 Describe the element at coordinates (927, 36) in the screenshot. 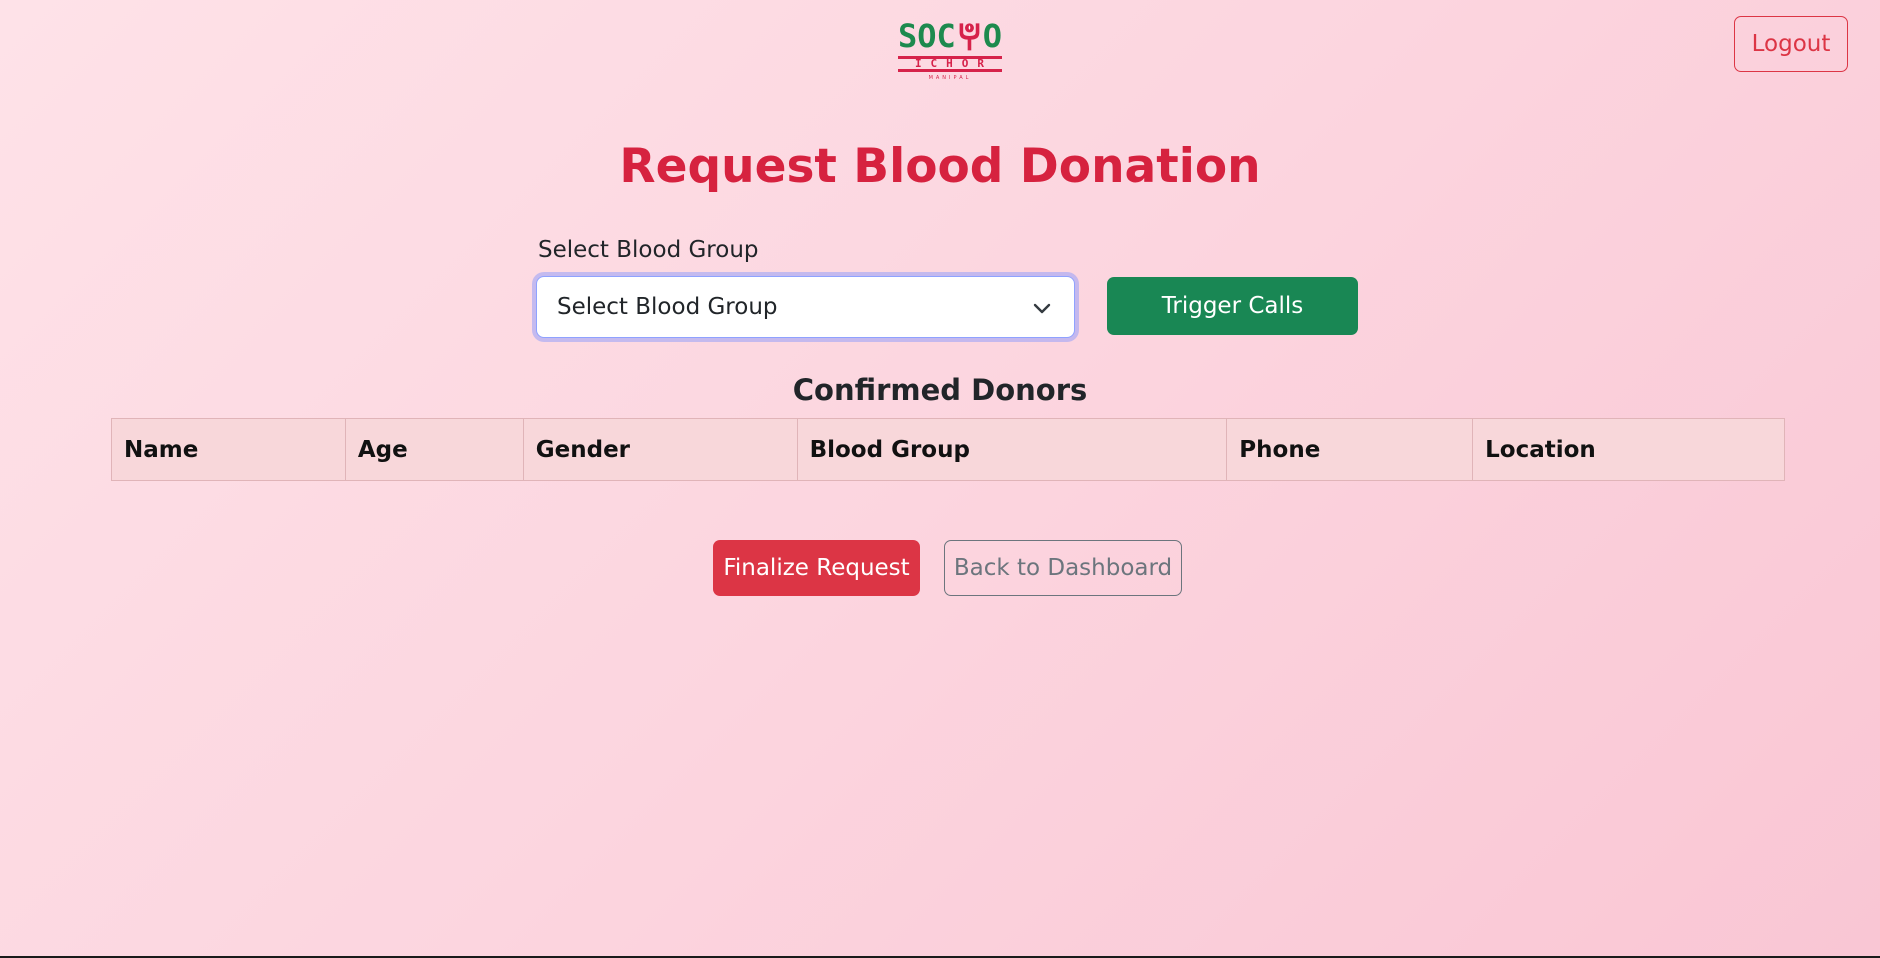

I see `logo-text-left: SOC` at that location.